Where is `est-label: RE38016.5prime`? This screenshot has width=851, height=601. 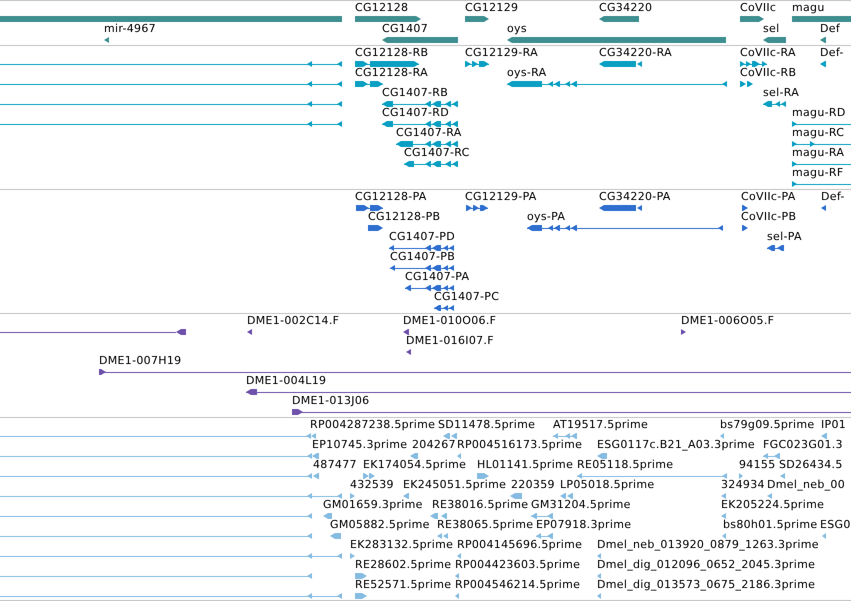 est-label: RE38016.5prime is located at coordinates (480, 505).